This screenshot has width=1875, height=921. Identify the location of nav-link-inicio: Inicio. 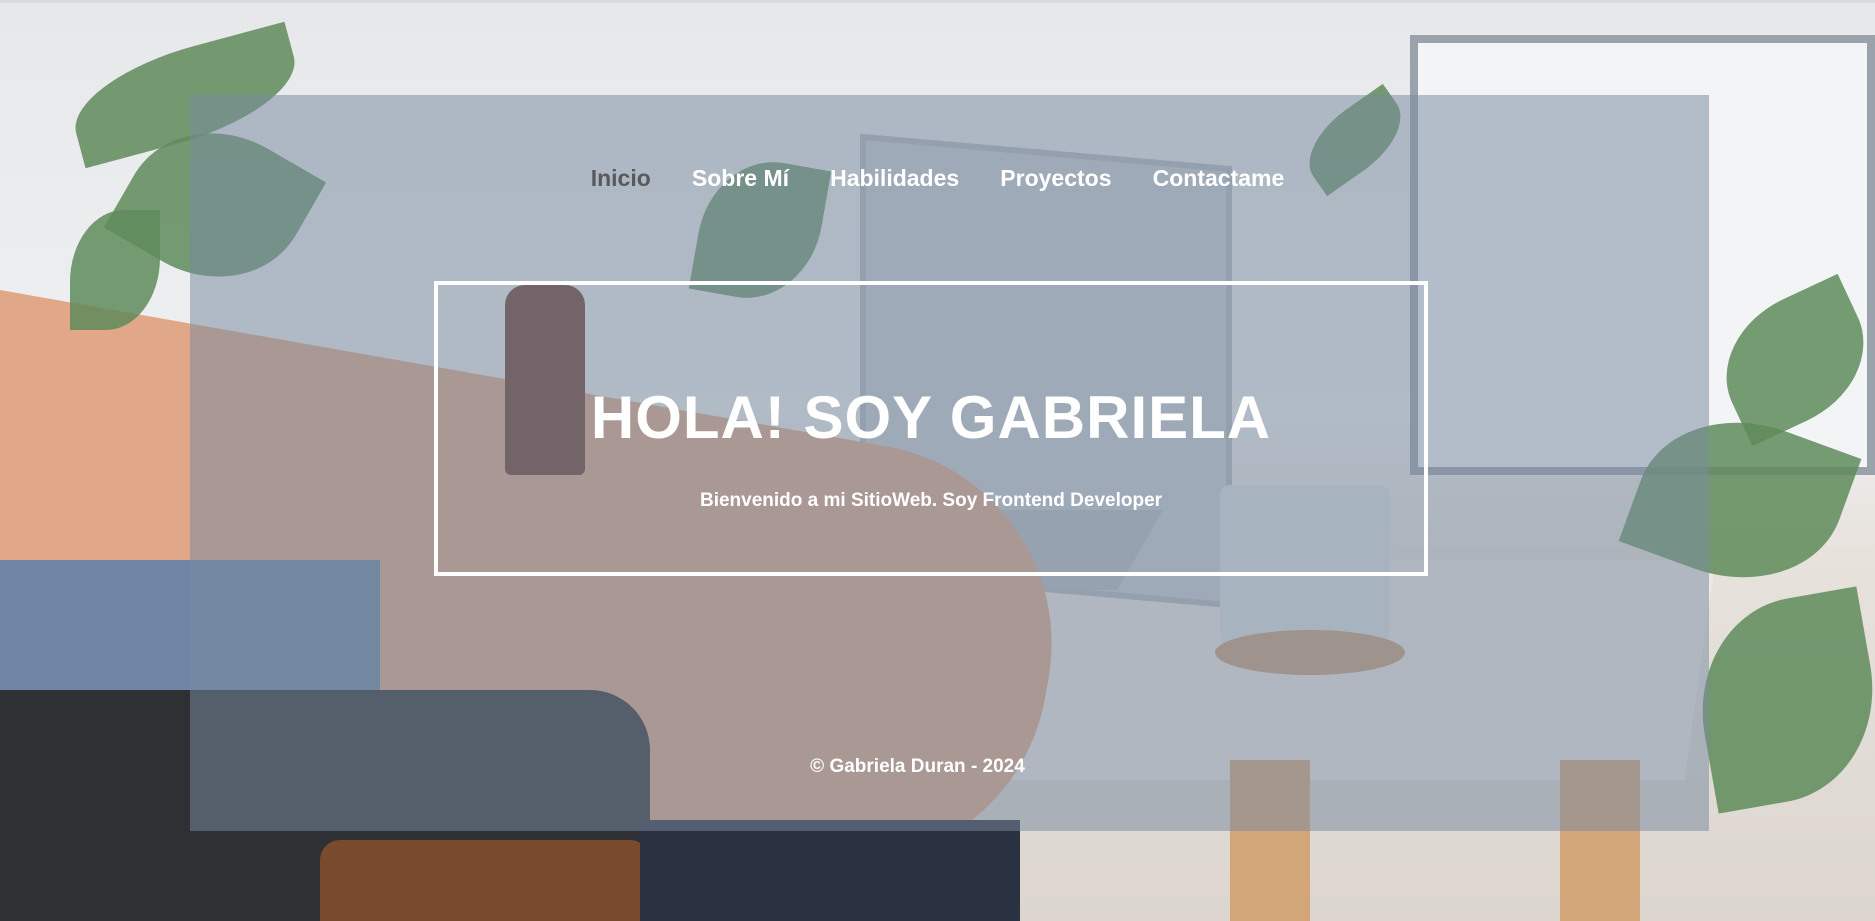
(621, 178).